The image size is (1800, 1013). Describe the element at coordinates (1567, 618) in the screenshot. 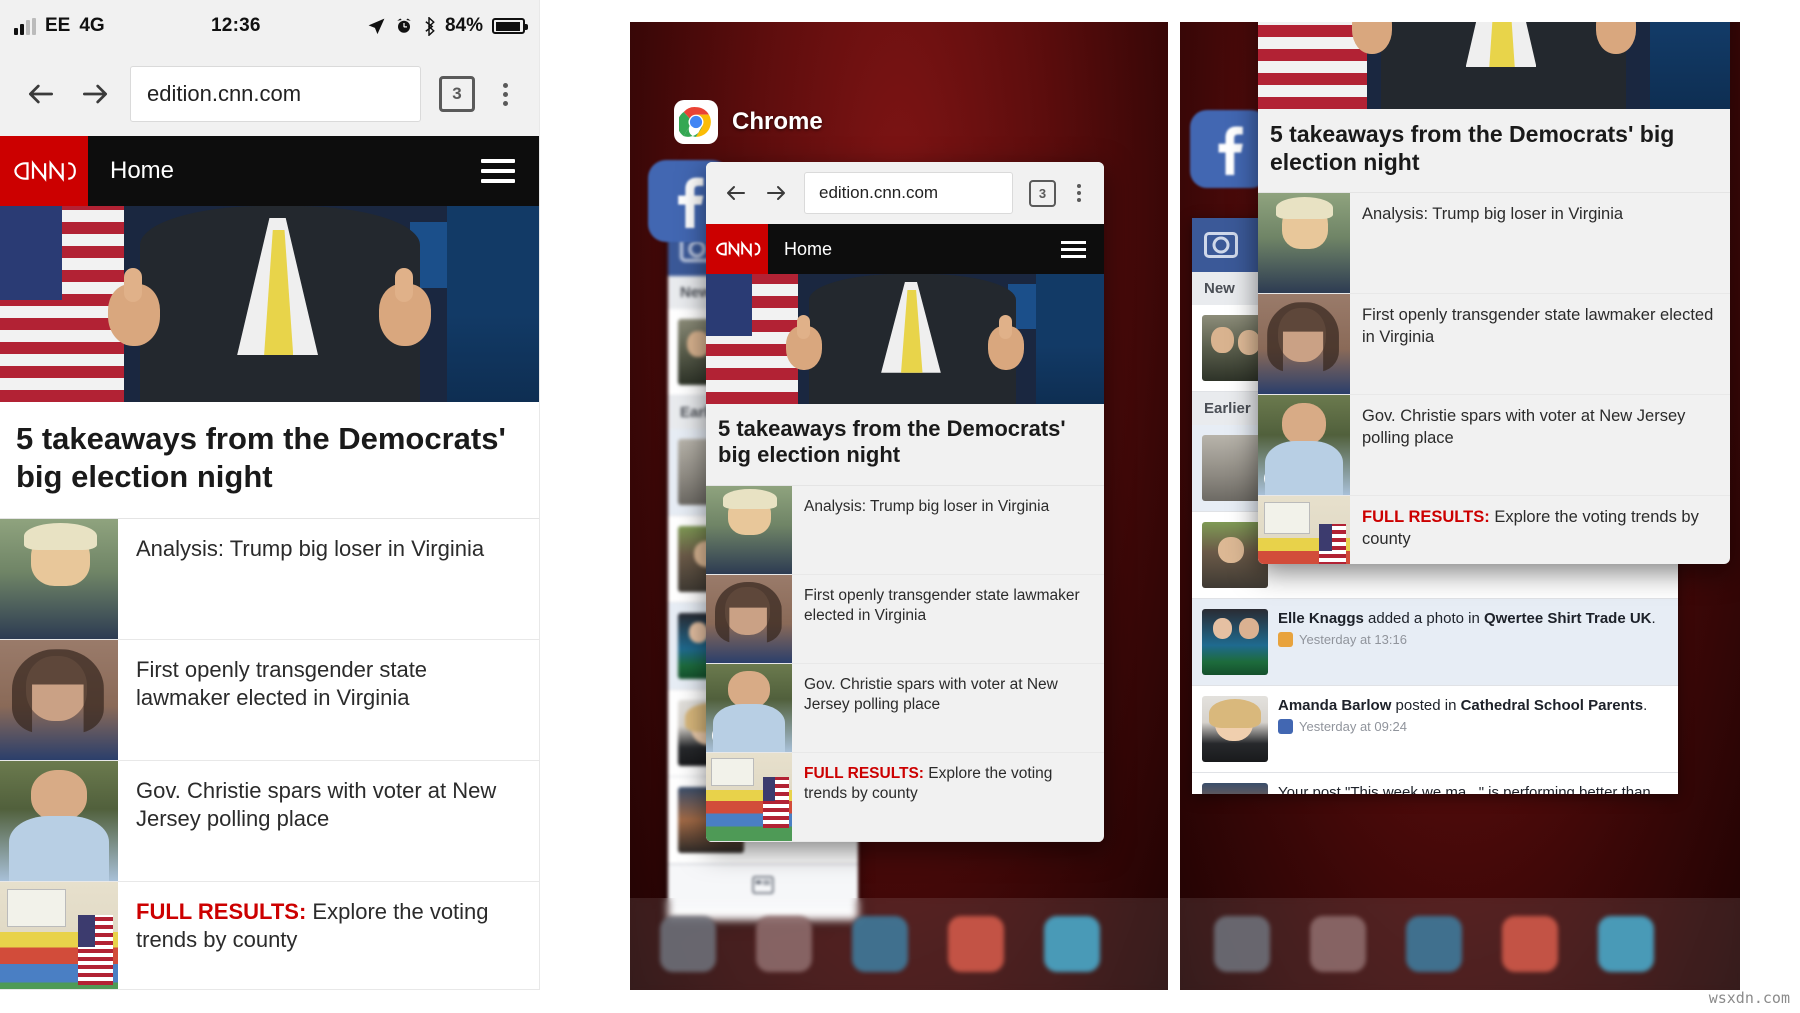

I see `notification-target: Qwertee Shirt Trade UK` at that location.